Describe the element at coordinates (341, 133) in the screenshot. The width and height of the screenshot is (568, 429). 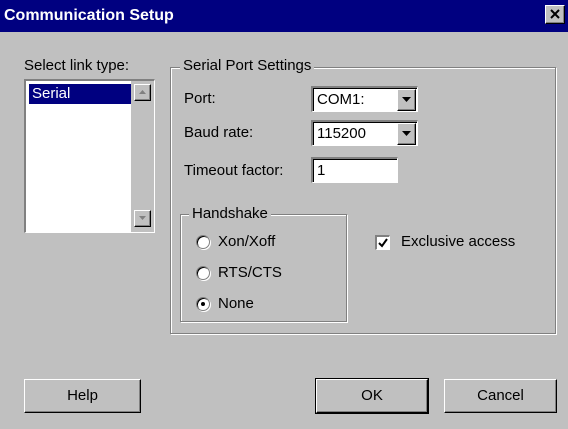
I see `baud-rate-value: 115200` at that location.